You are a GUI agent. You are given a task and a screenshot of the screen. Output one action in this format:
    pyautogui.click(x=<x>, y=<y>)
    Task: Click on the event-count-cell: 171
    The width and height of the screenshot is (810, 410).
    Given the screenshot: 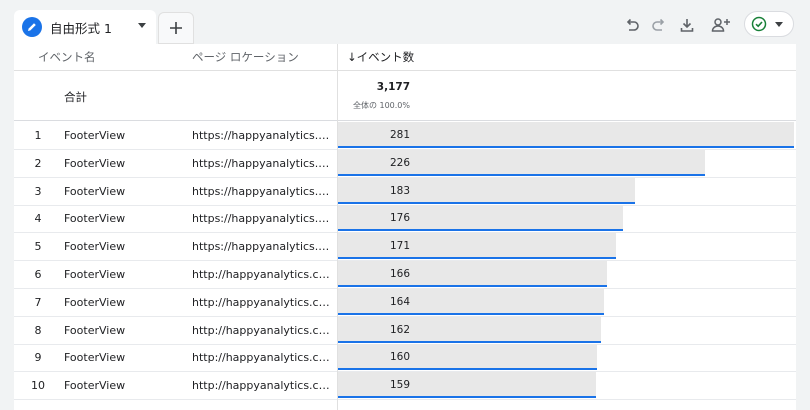 What is the action you would take?
    pyautogui.click(x=399, y=246)
    